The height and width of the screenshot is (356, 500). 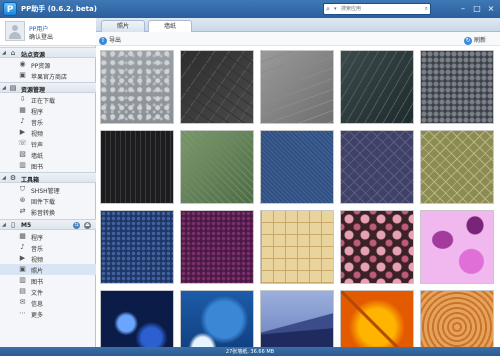 I want to click on tab-photos: 照片, so click(x=123, y=26).